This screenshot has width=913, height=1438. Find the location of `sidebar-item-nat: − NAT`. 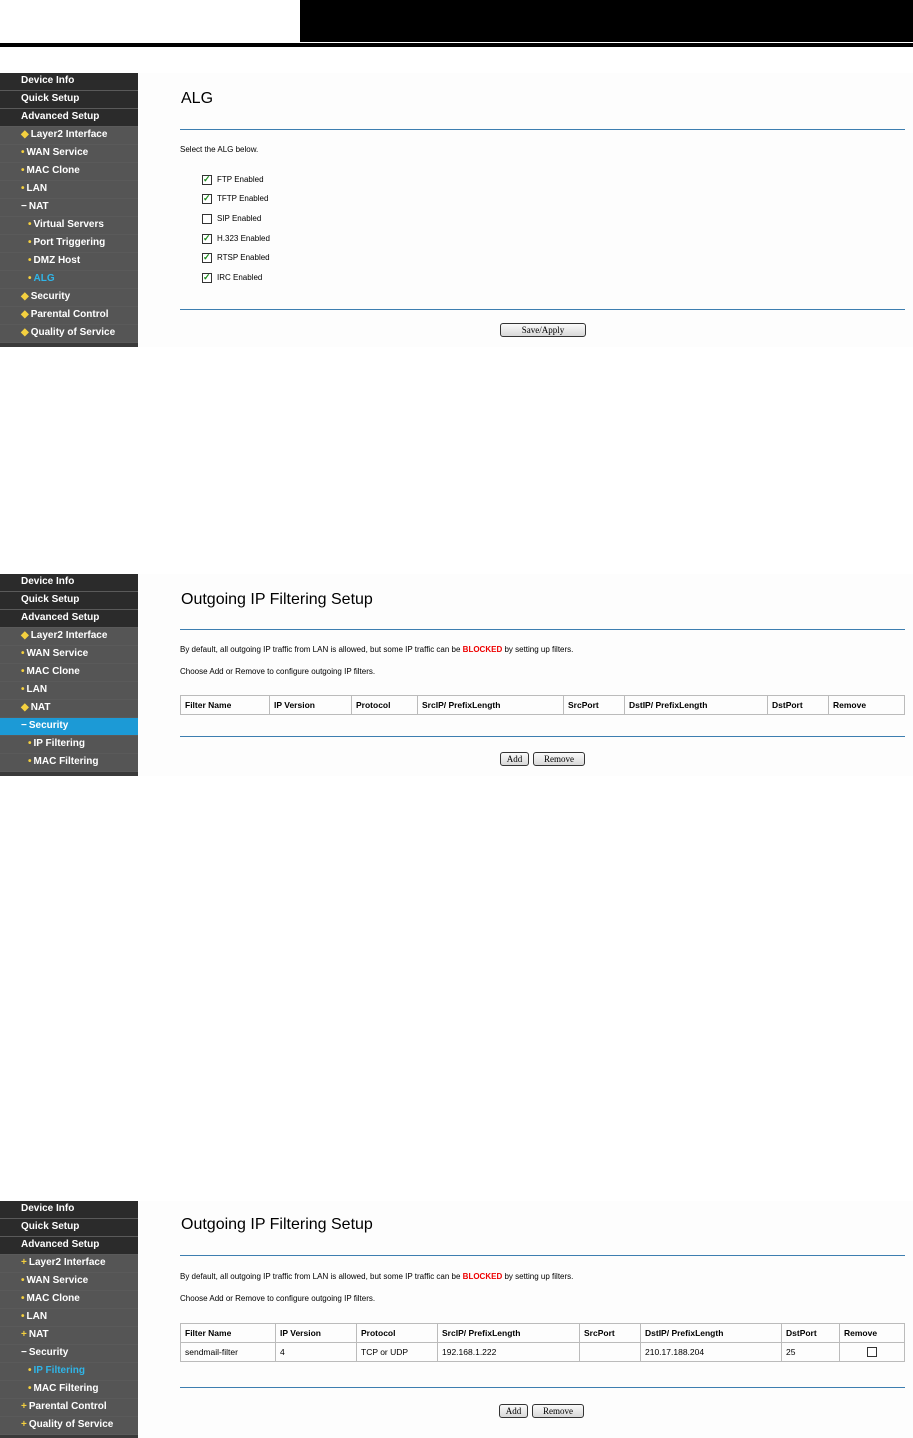

sidebar-item-nat: − NAT is located at coordinates (69, 208).